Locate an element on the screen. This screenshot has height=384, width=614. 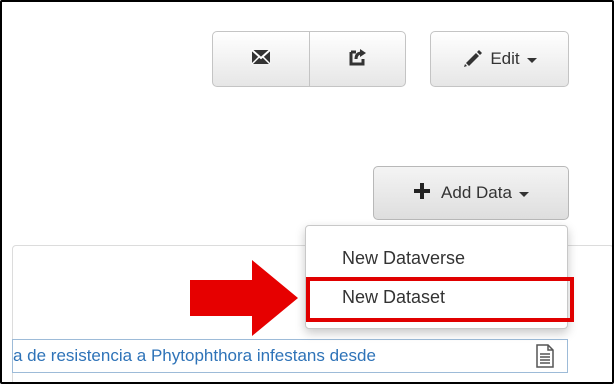
document-icon is located at coordinates (545, 356).